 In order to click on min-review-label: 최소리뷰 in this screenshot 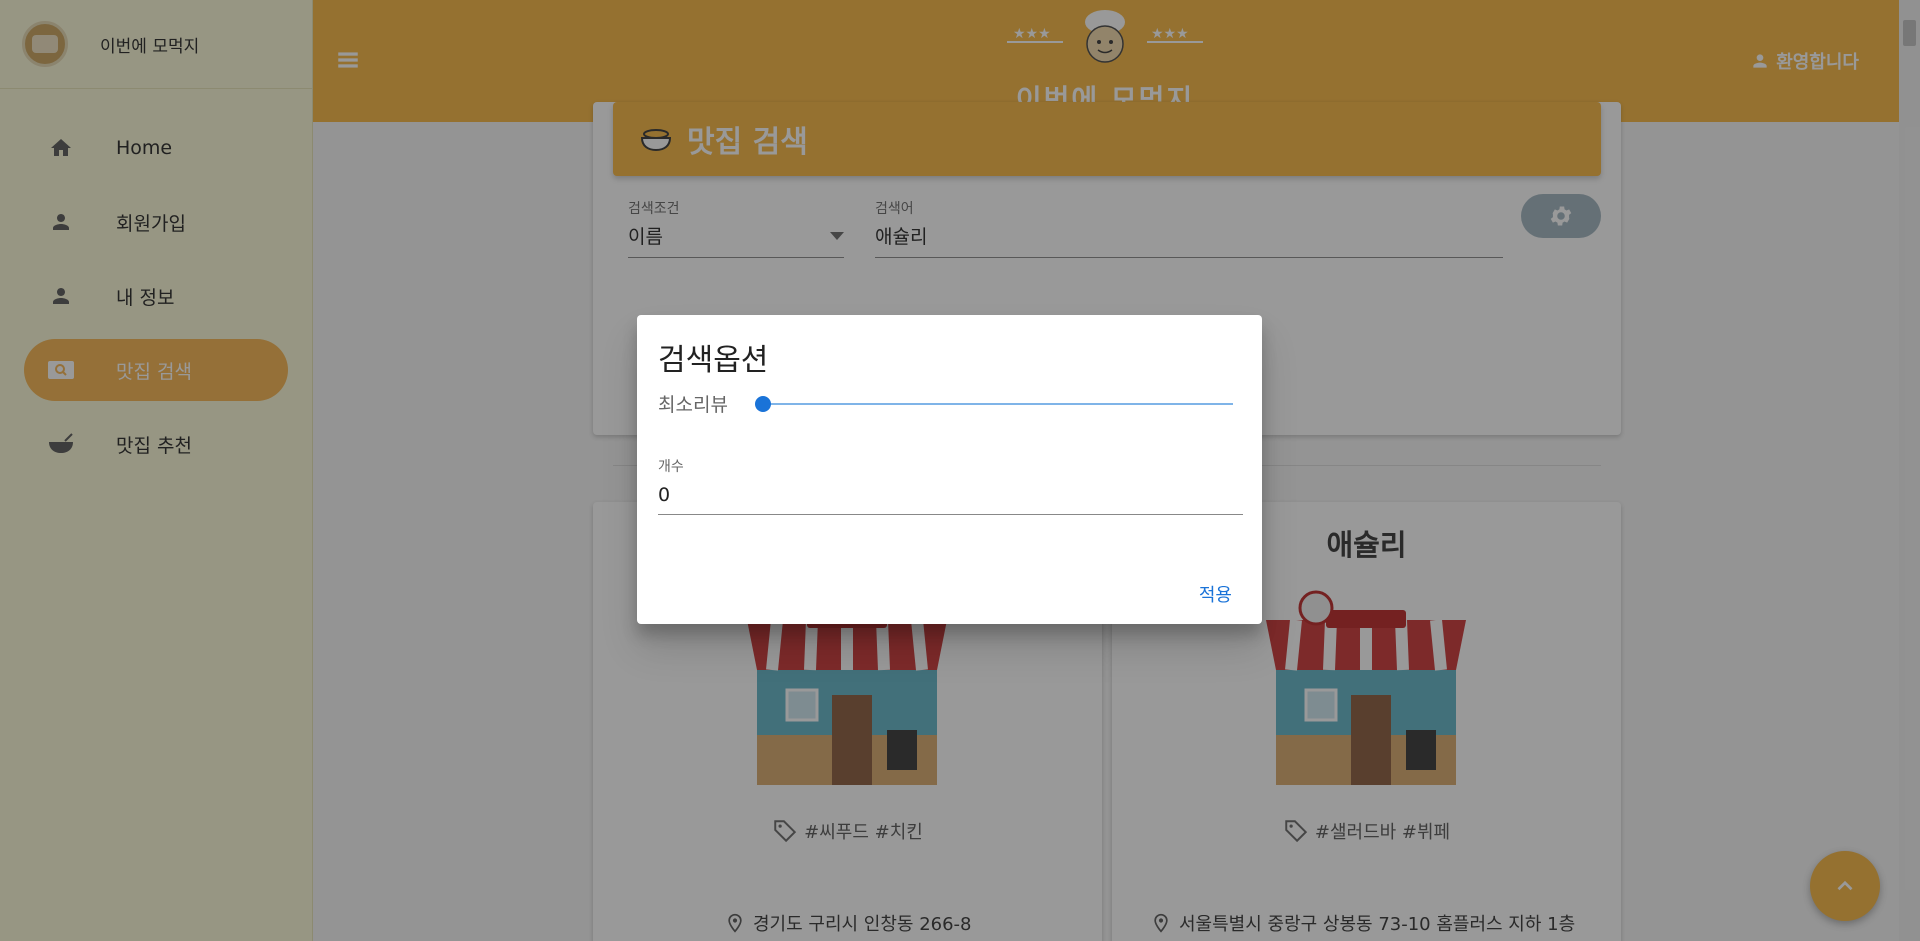, I will do `click(693, 405)`.